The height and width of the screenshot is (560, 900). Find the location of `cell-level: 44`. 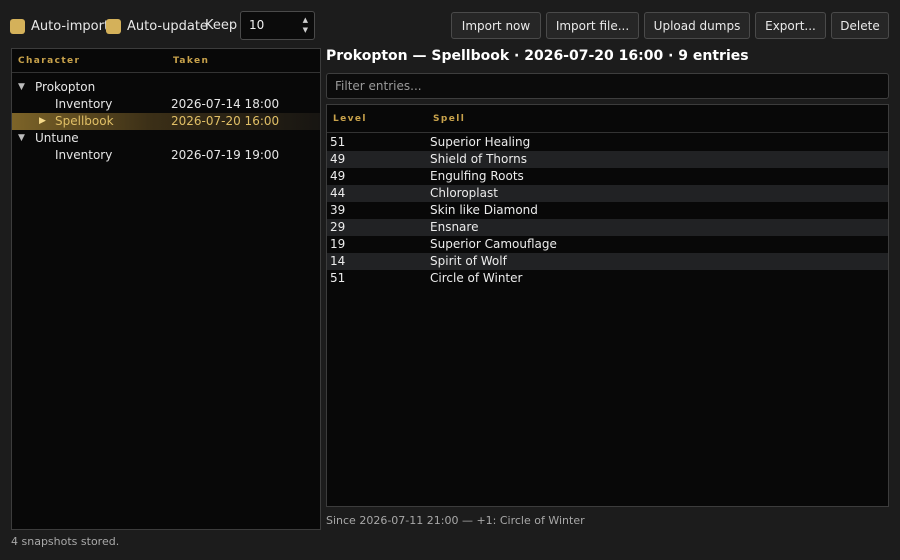

cell-level: 44 is located at coordinates (338, 193).